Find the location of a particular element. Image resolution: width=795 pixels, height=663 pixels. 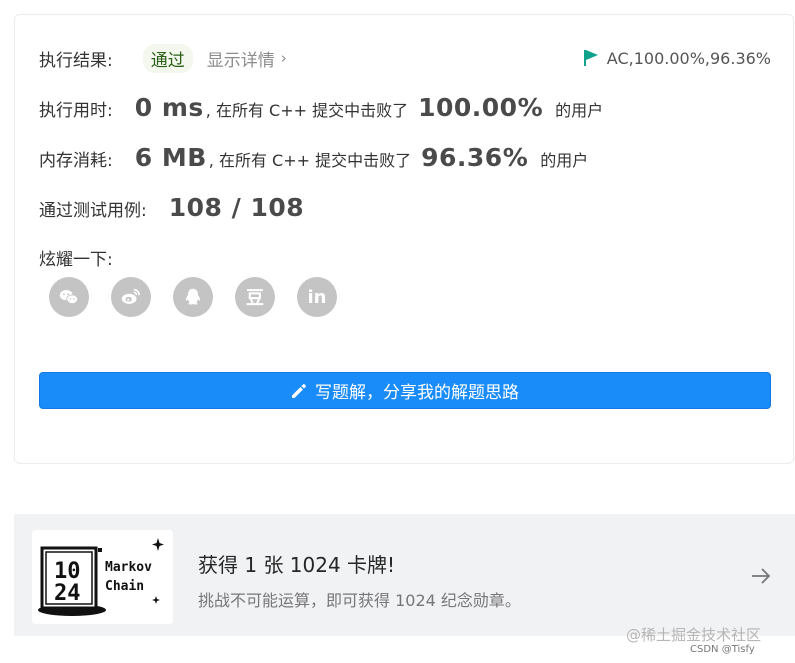

promo-card-text-1: Markov is located at coordinates (128, 567).